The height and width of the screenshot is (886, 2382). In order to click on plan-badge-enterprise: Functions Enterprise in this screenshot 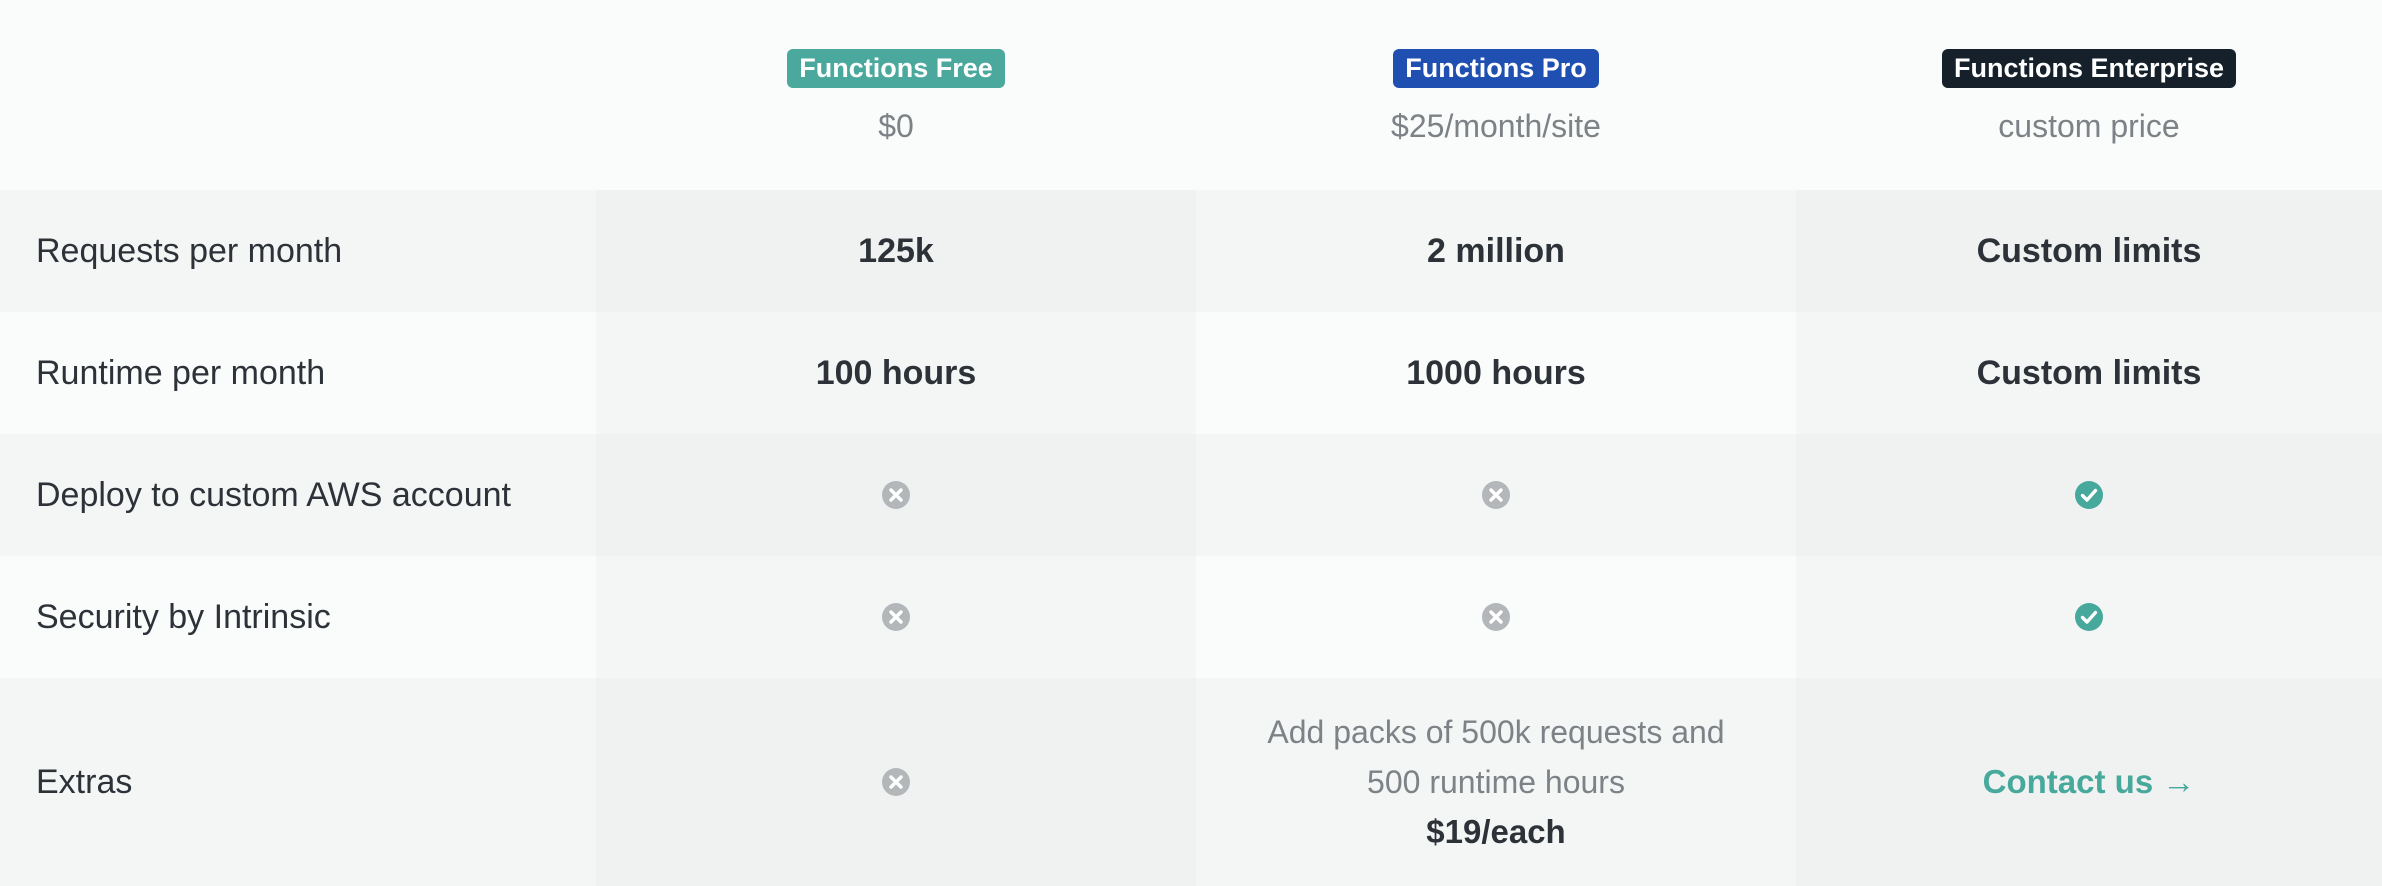, I will do `click(2089, 68)`.